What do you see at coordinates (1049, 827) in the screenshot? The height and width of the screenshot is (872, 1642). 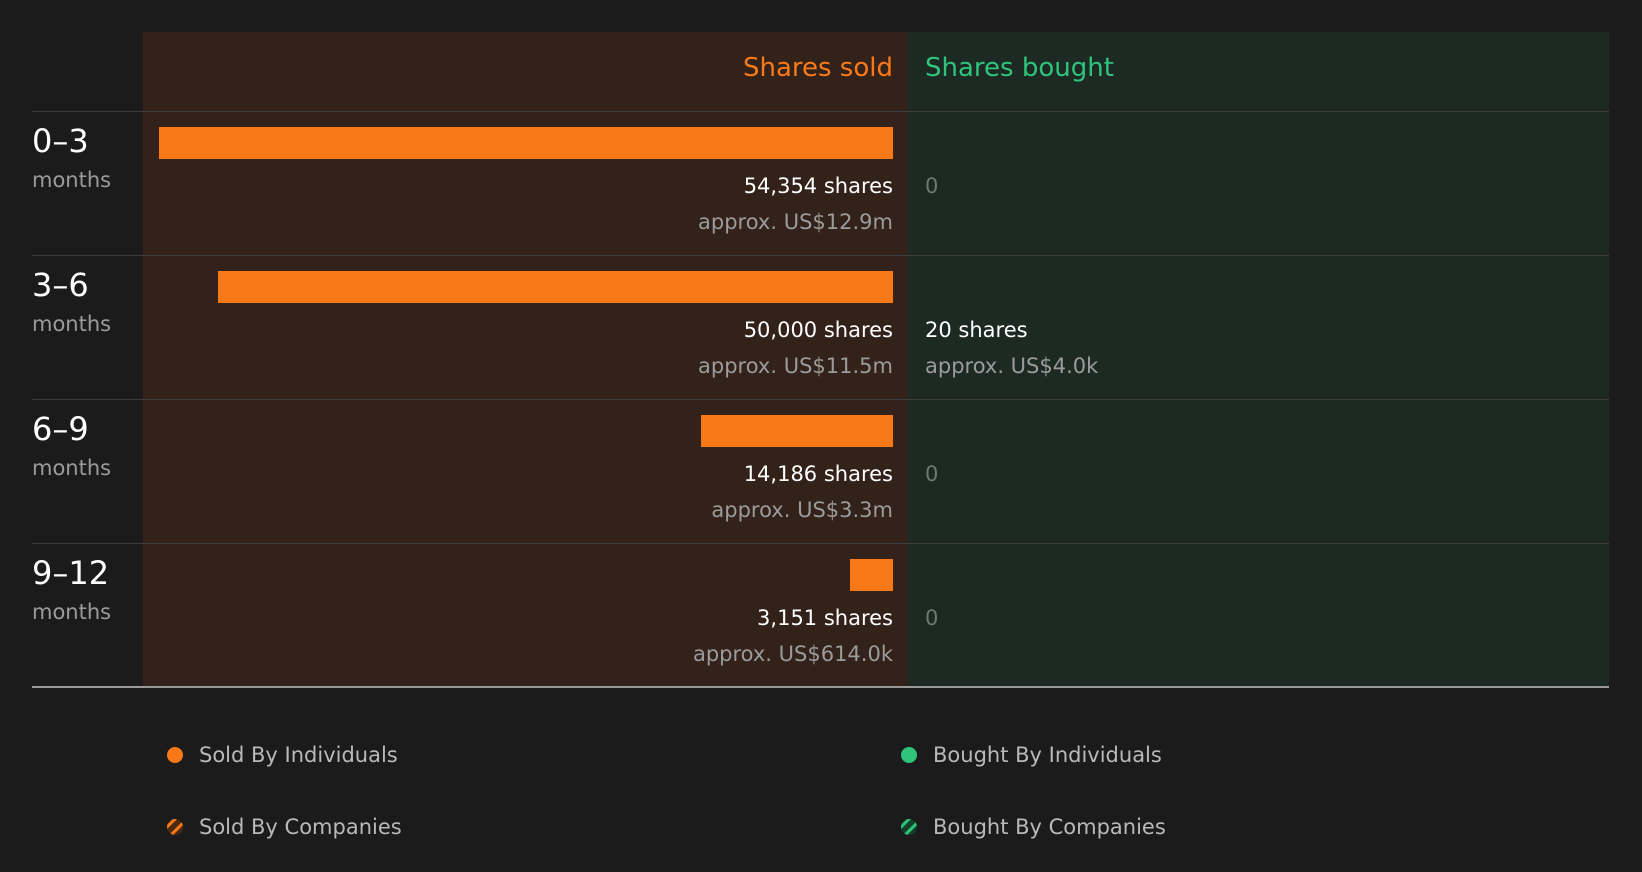 I see `legend-label: Bought By Companies` at bounding box center [1049, 827].